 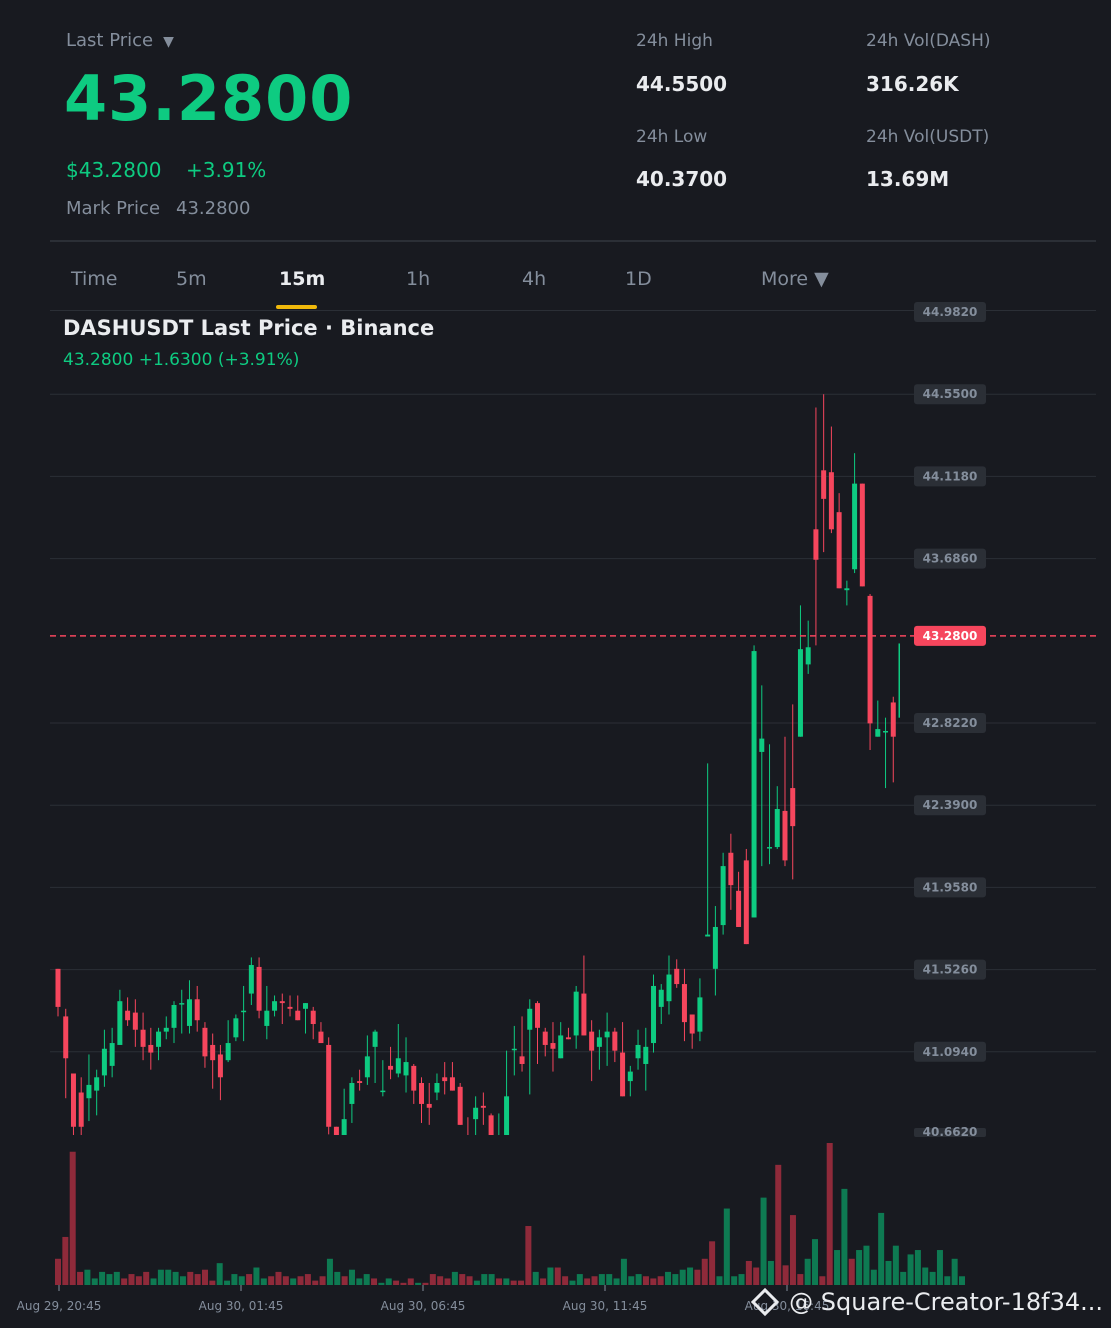 I want to click on y-tick-label: 44.1180, so click(x=950, y=476).